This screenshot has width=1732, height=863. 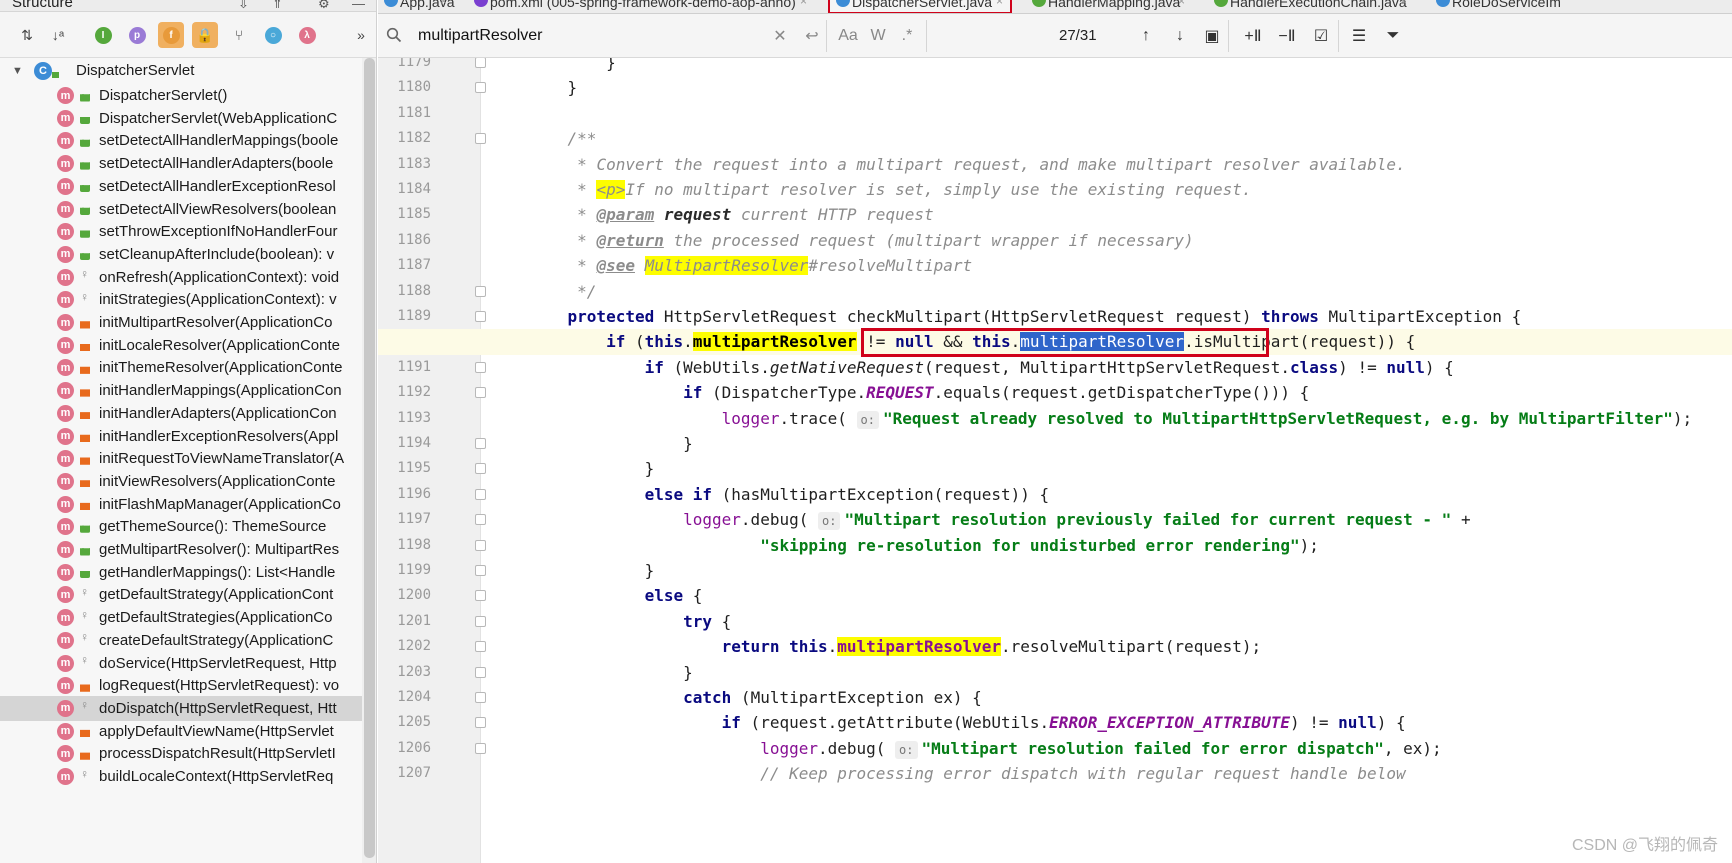 I want to click on tree-item-method: m initThemeResolver(ApplicationConte, so click(x=181, y=367).